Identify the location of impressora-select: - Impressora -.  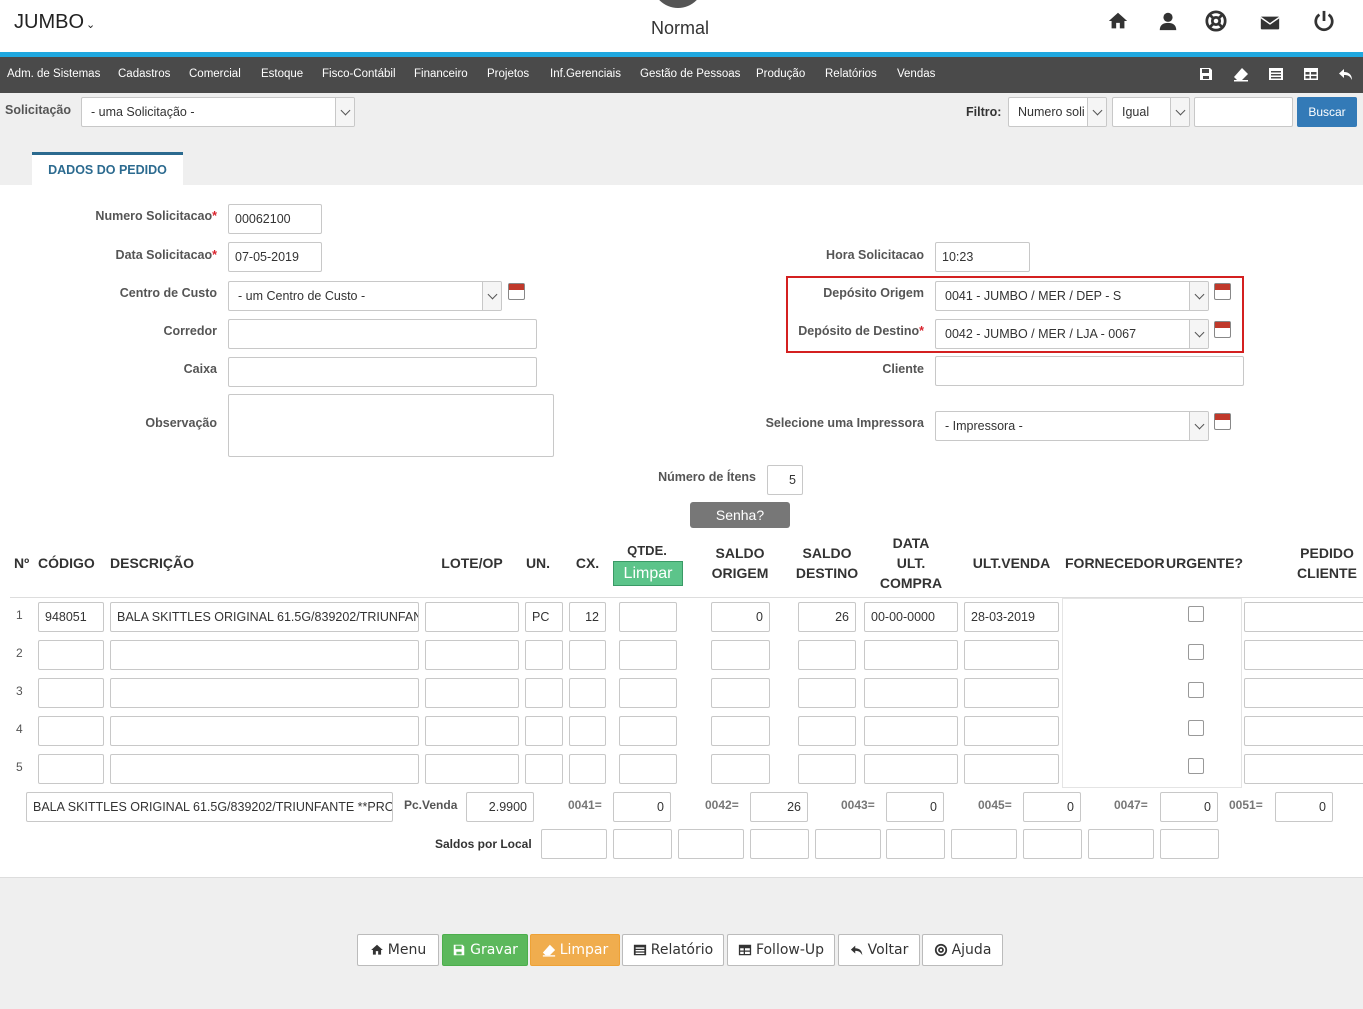
(1072, 426).